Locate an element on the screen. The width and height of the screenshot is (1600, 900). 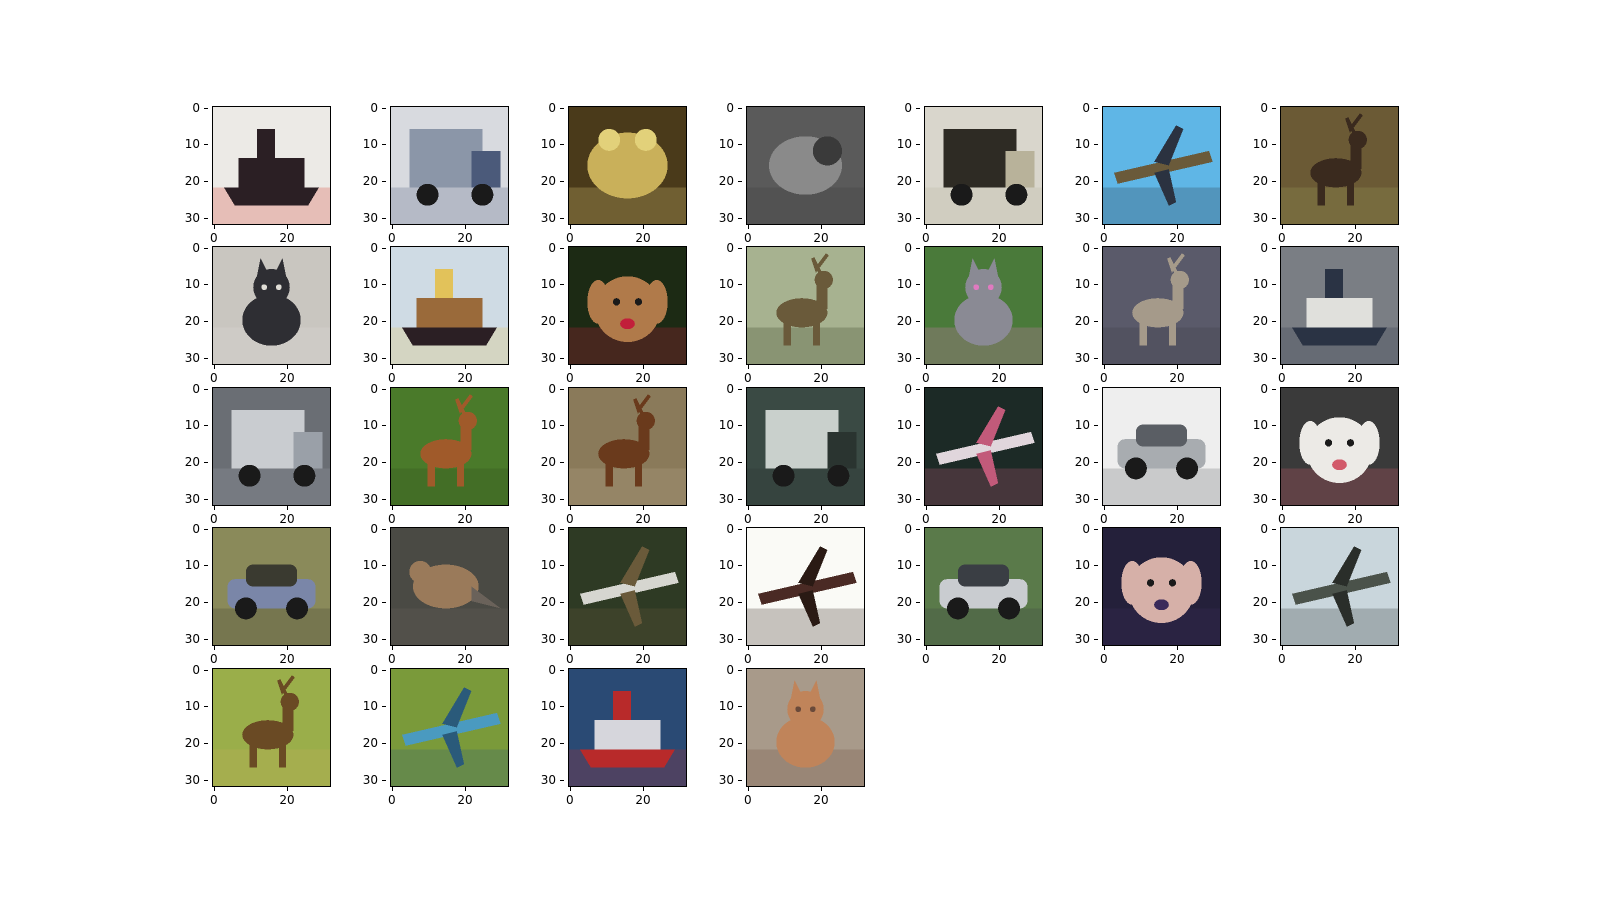
image-airplane is located at coordinates (1339, 586).